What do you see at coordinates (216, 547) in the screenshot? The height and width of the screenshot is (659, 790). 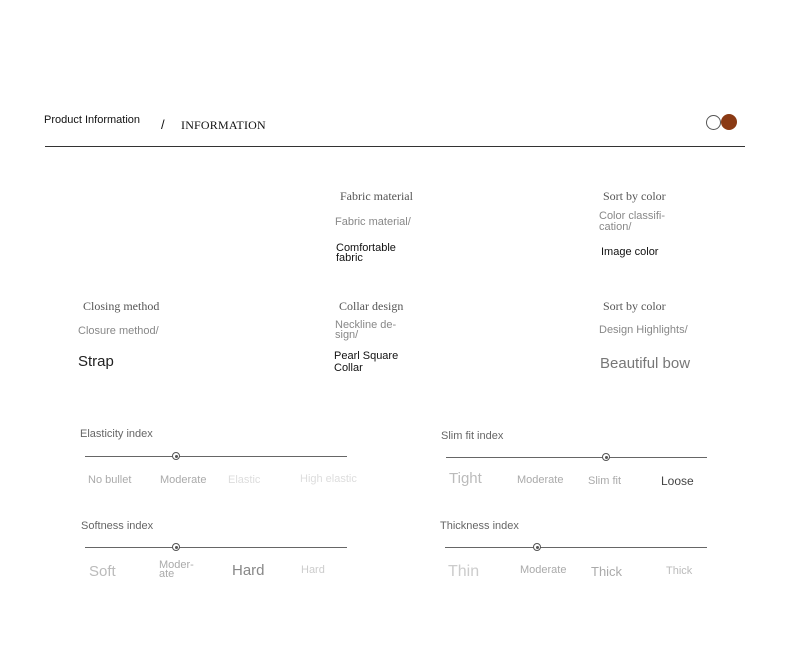 I see `softness-track` at bounding box center [216, 547].